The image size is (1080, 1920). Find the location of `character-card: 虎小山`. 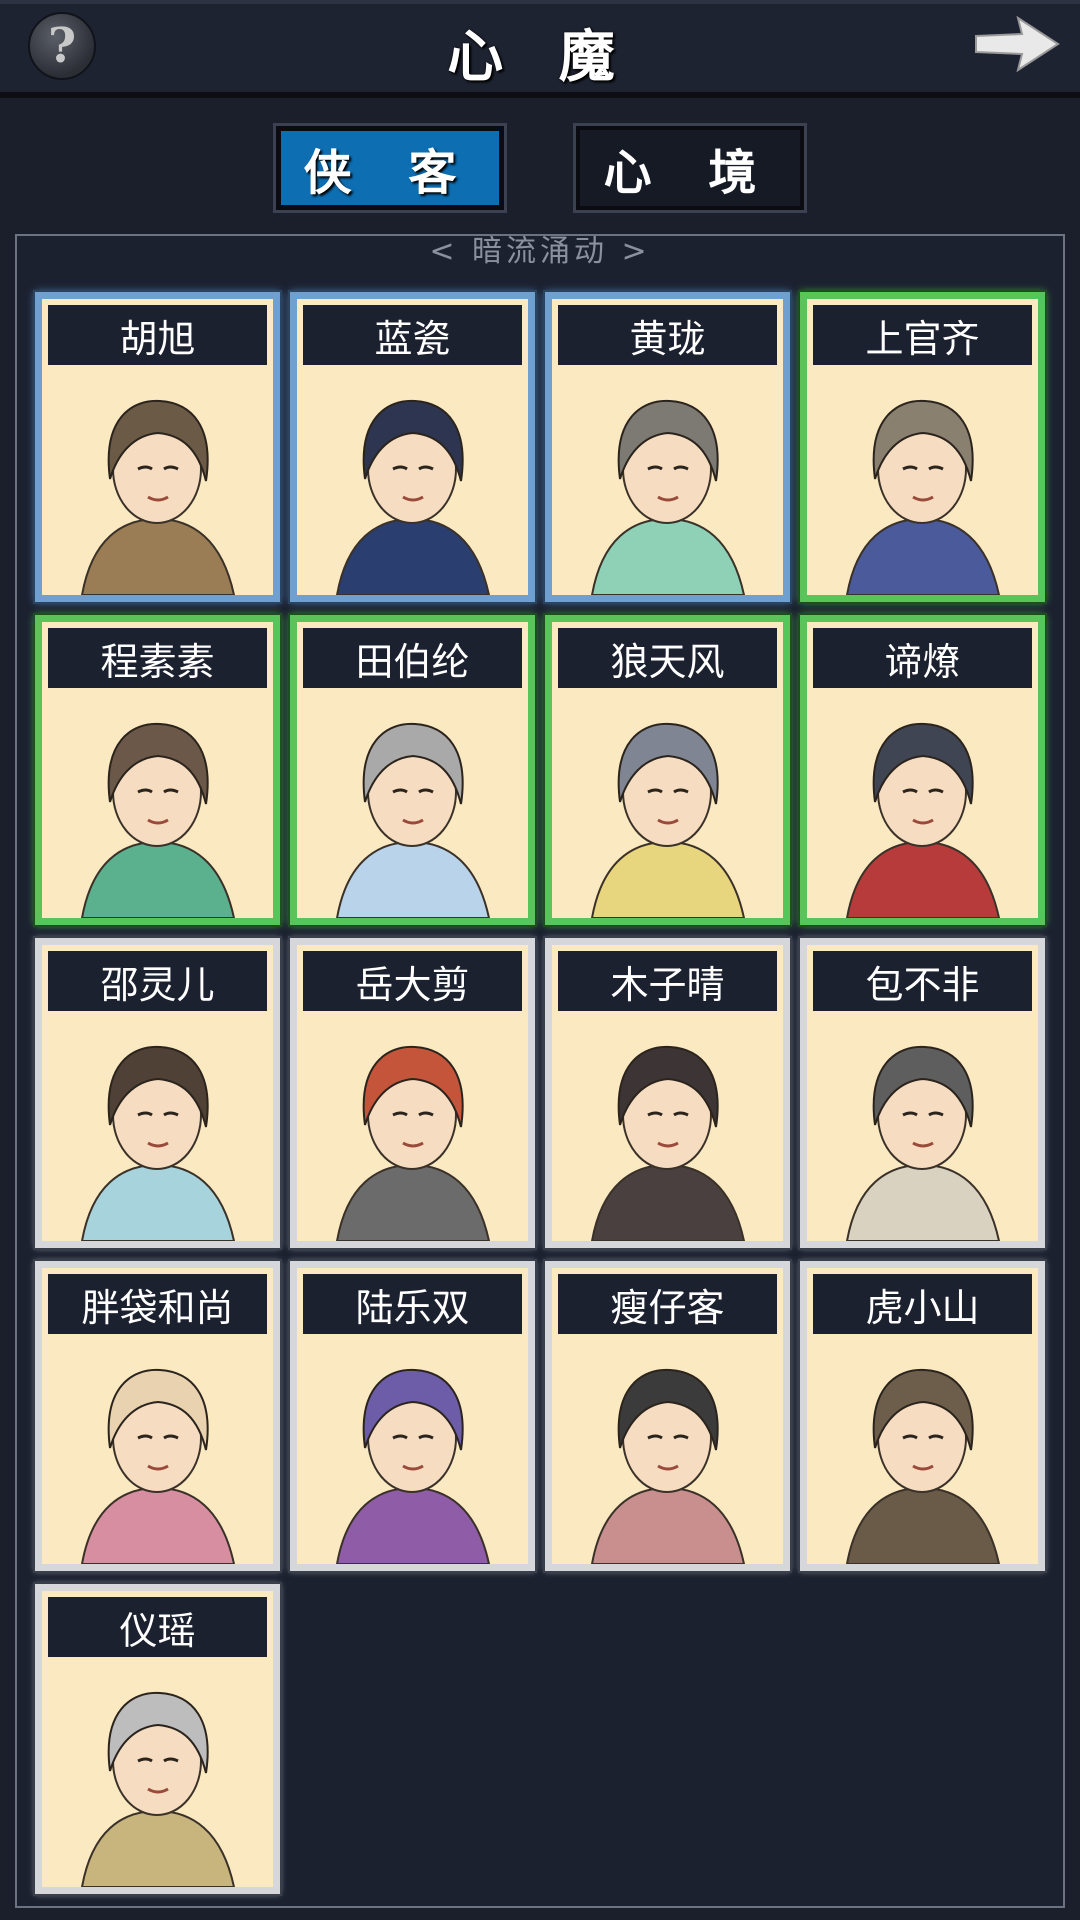

character-card: 虎小山 is located at coordinates (922, 1416).